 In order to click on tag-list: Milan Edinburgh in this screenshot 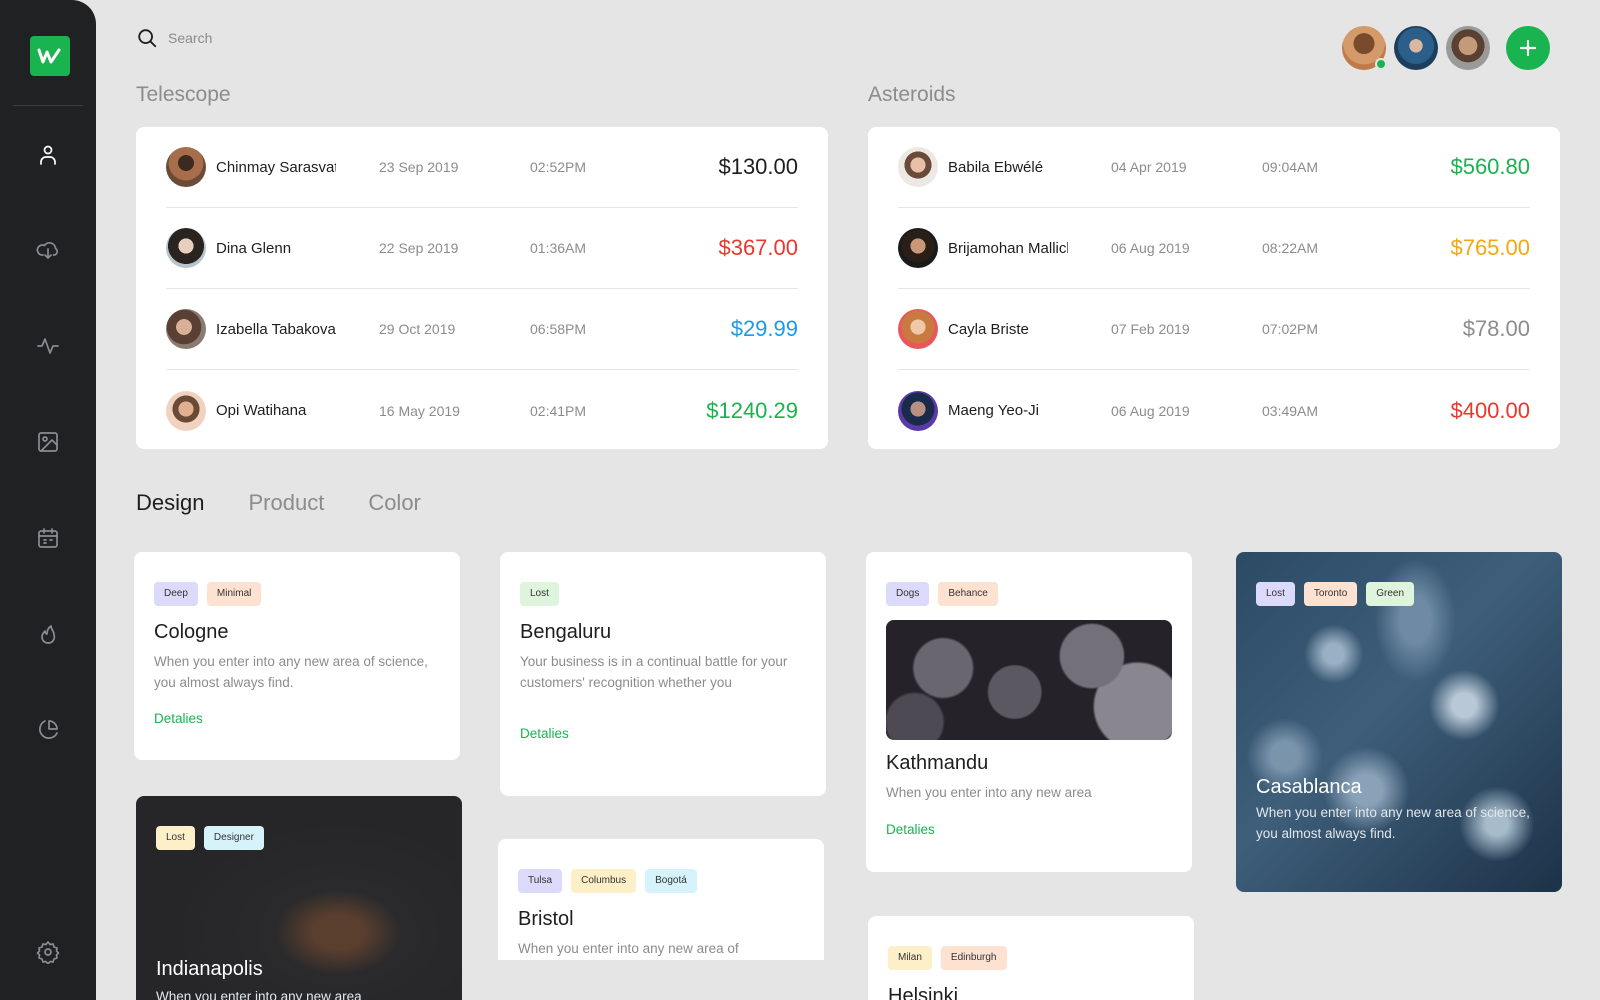, I will do `click(1031, 958)`.